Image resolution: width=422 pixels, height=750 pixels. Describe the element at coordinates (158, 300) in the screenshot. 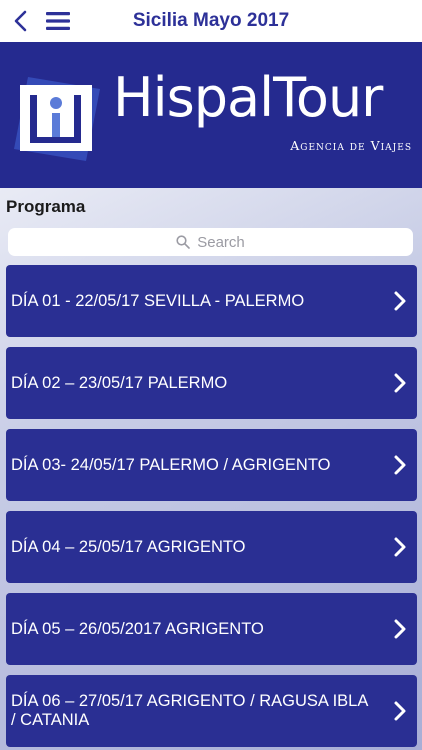

I see `list-item-label: DÍA 01 - 22/05/17 SEVILLA - PALERMO` at that location.